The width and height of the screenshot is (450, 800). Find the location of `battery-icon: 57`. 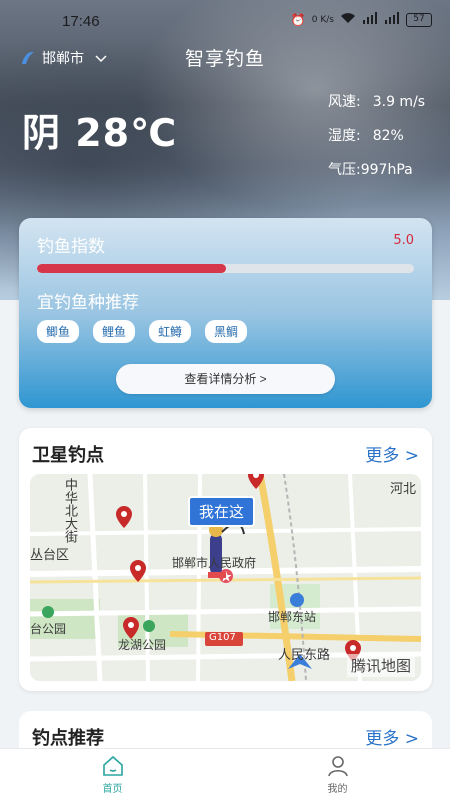

battery-icon: 57 is located at coordinates (419, 19).